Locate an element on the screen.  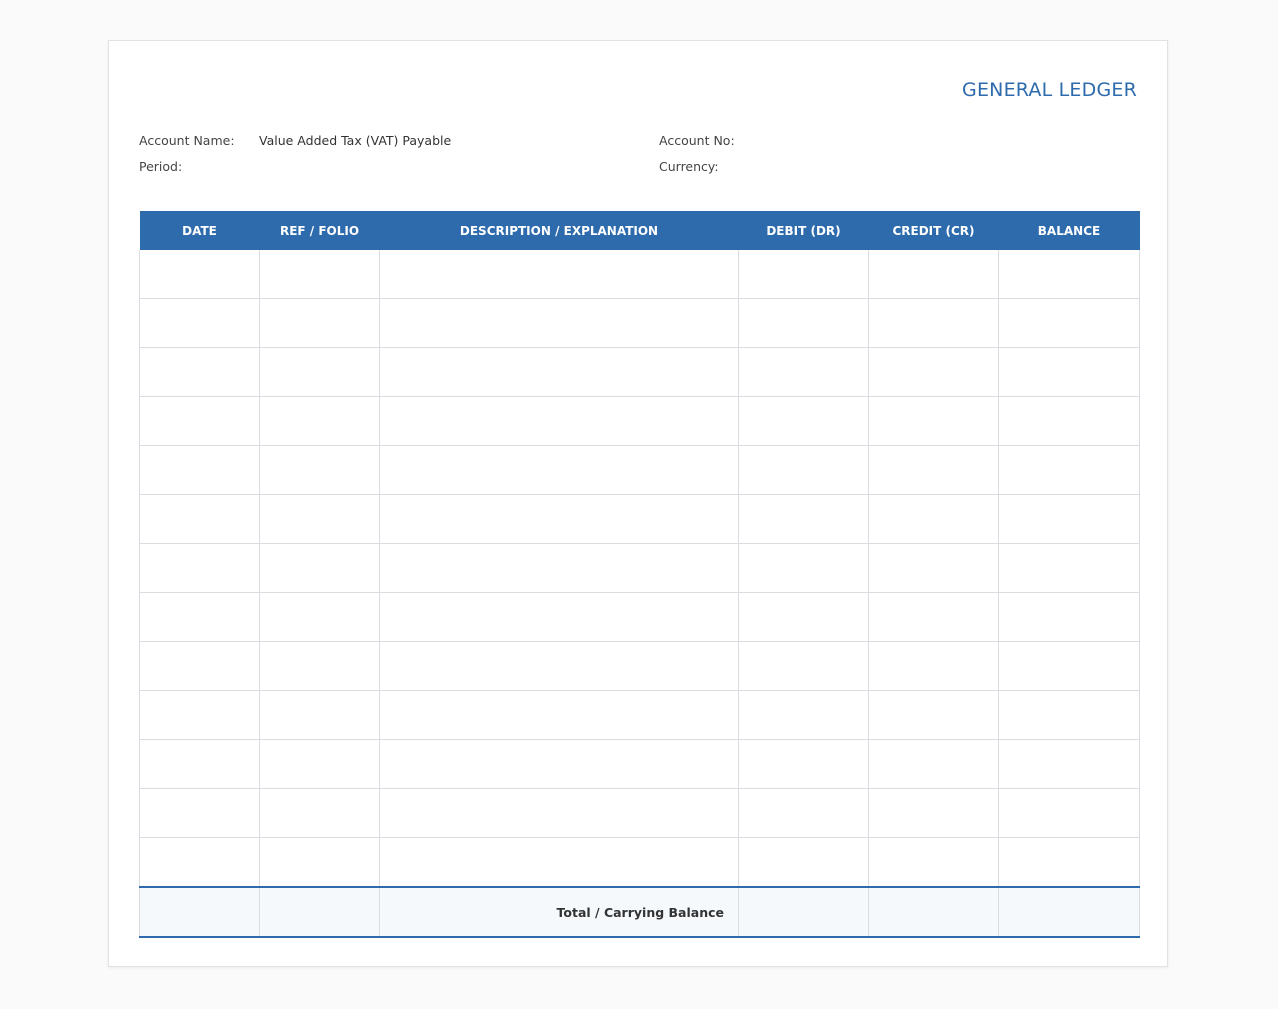
account-name-label: Account Name: is located at coordinates (187, 140).